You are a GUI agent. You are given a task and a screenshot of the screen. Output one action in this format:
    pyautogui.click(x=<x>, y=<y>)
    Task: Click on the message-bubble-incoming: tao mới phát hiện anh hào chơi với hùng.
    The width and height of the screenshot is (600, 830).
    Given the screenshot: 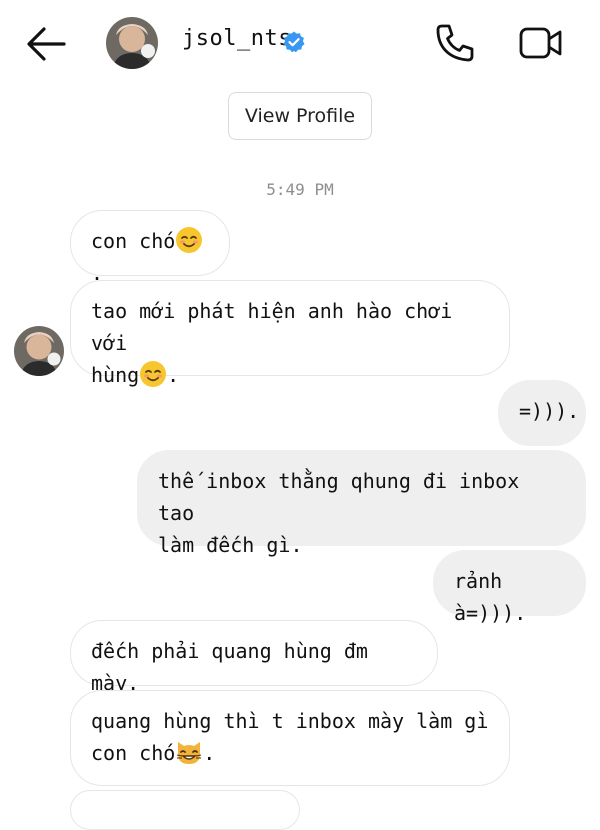 What is the action you would take?
    pyautogui.click(x=290, y=333)
    